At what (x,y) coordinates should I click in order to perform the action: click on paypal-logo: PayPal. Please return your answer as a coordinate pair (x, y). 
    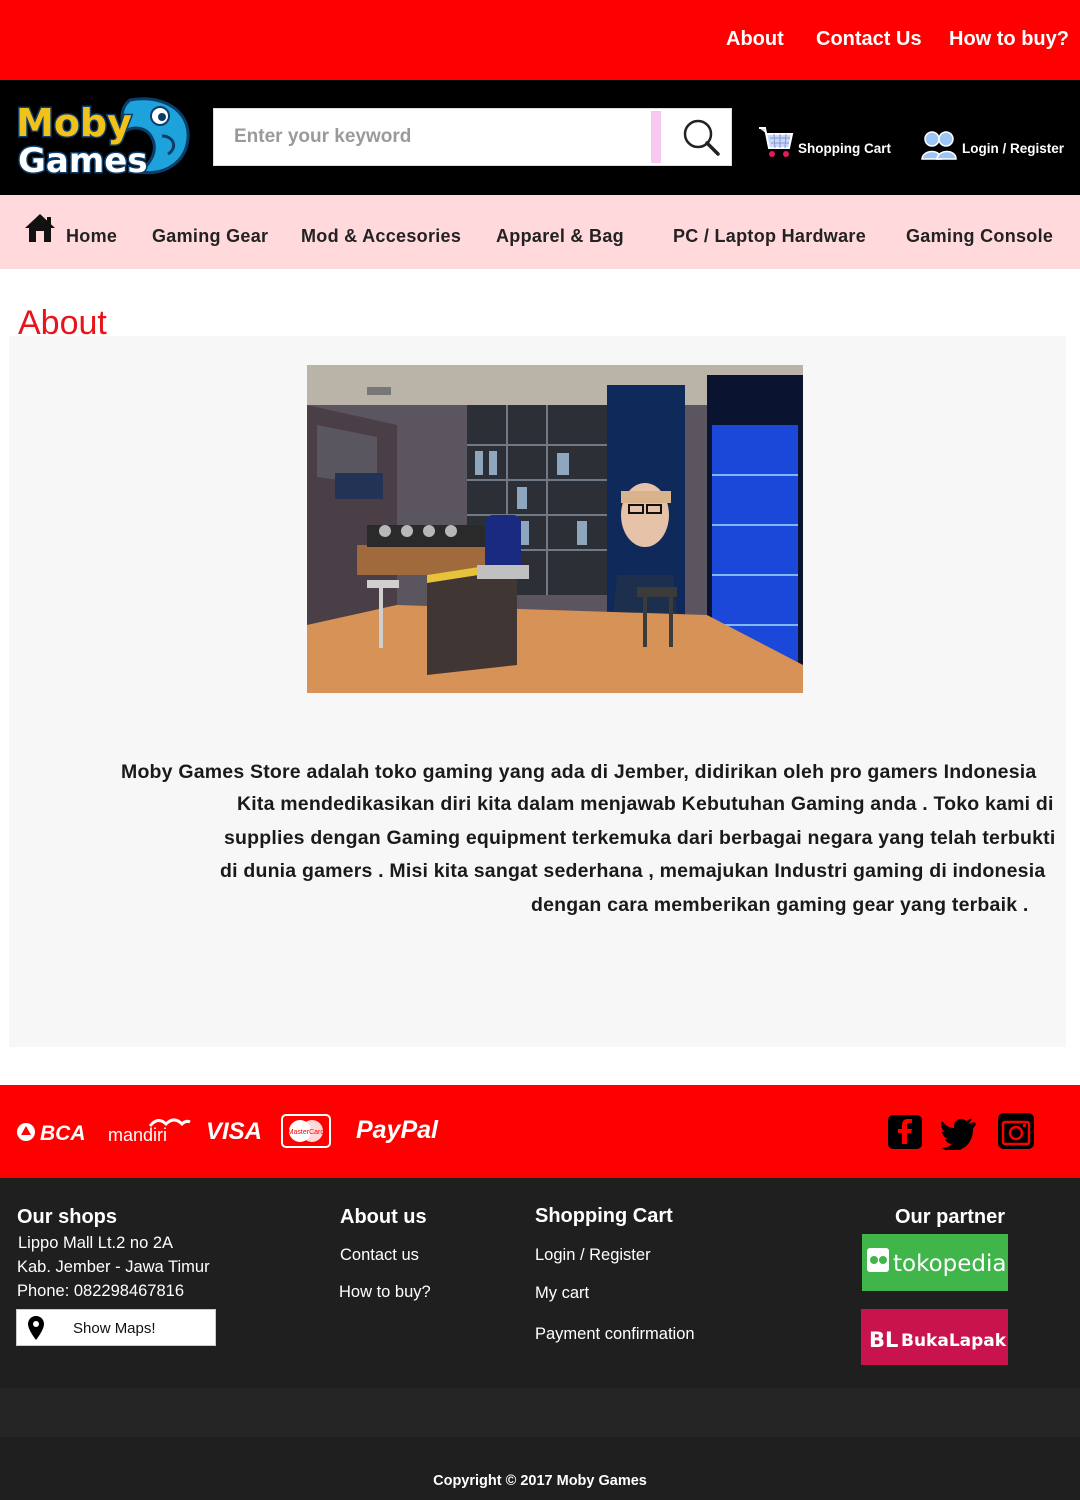
    Looking at the image, I should click on (397, 1130).